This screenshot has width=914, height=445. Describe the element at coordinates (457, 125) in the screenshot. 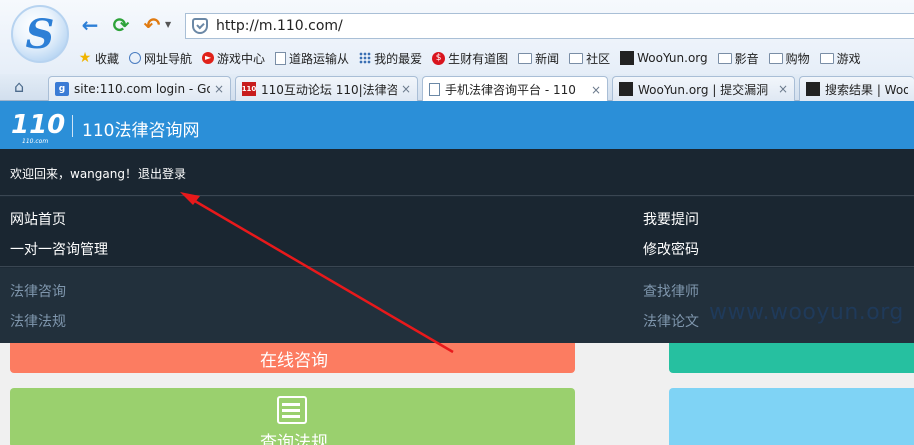

I see `site-header: 110 110.com 110法律咨询网` at that location.